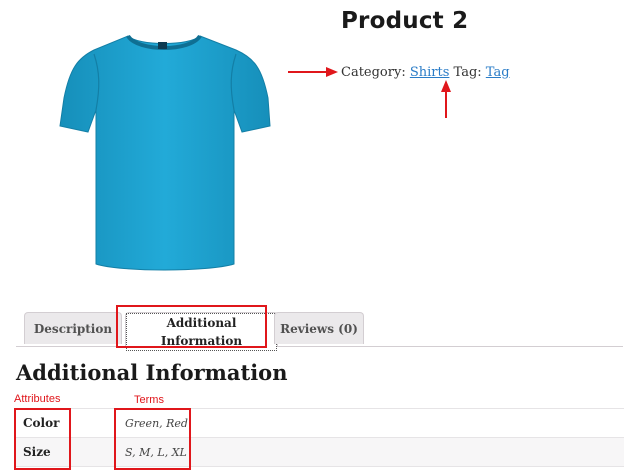 This screenshot has width=630, height=474. What do you see at coordinates (156, 423) in the screenshot?
I see `attribute-value-color: Green, Red` at bounding box center [156, 423].